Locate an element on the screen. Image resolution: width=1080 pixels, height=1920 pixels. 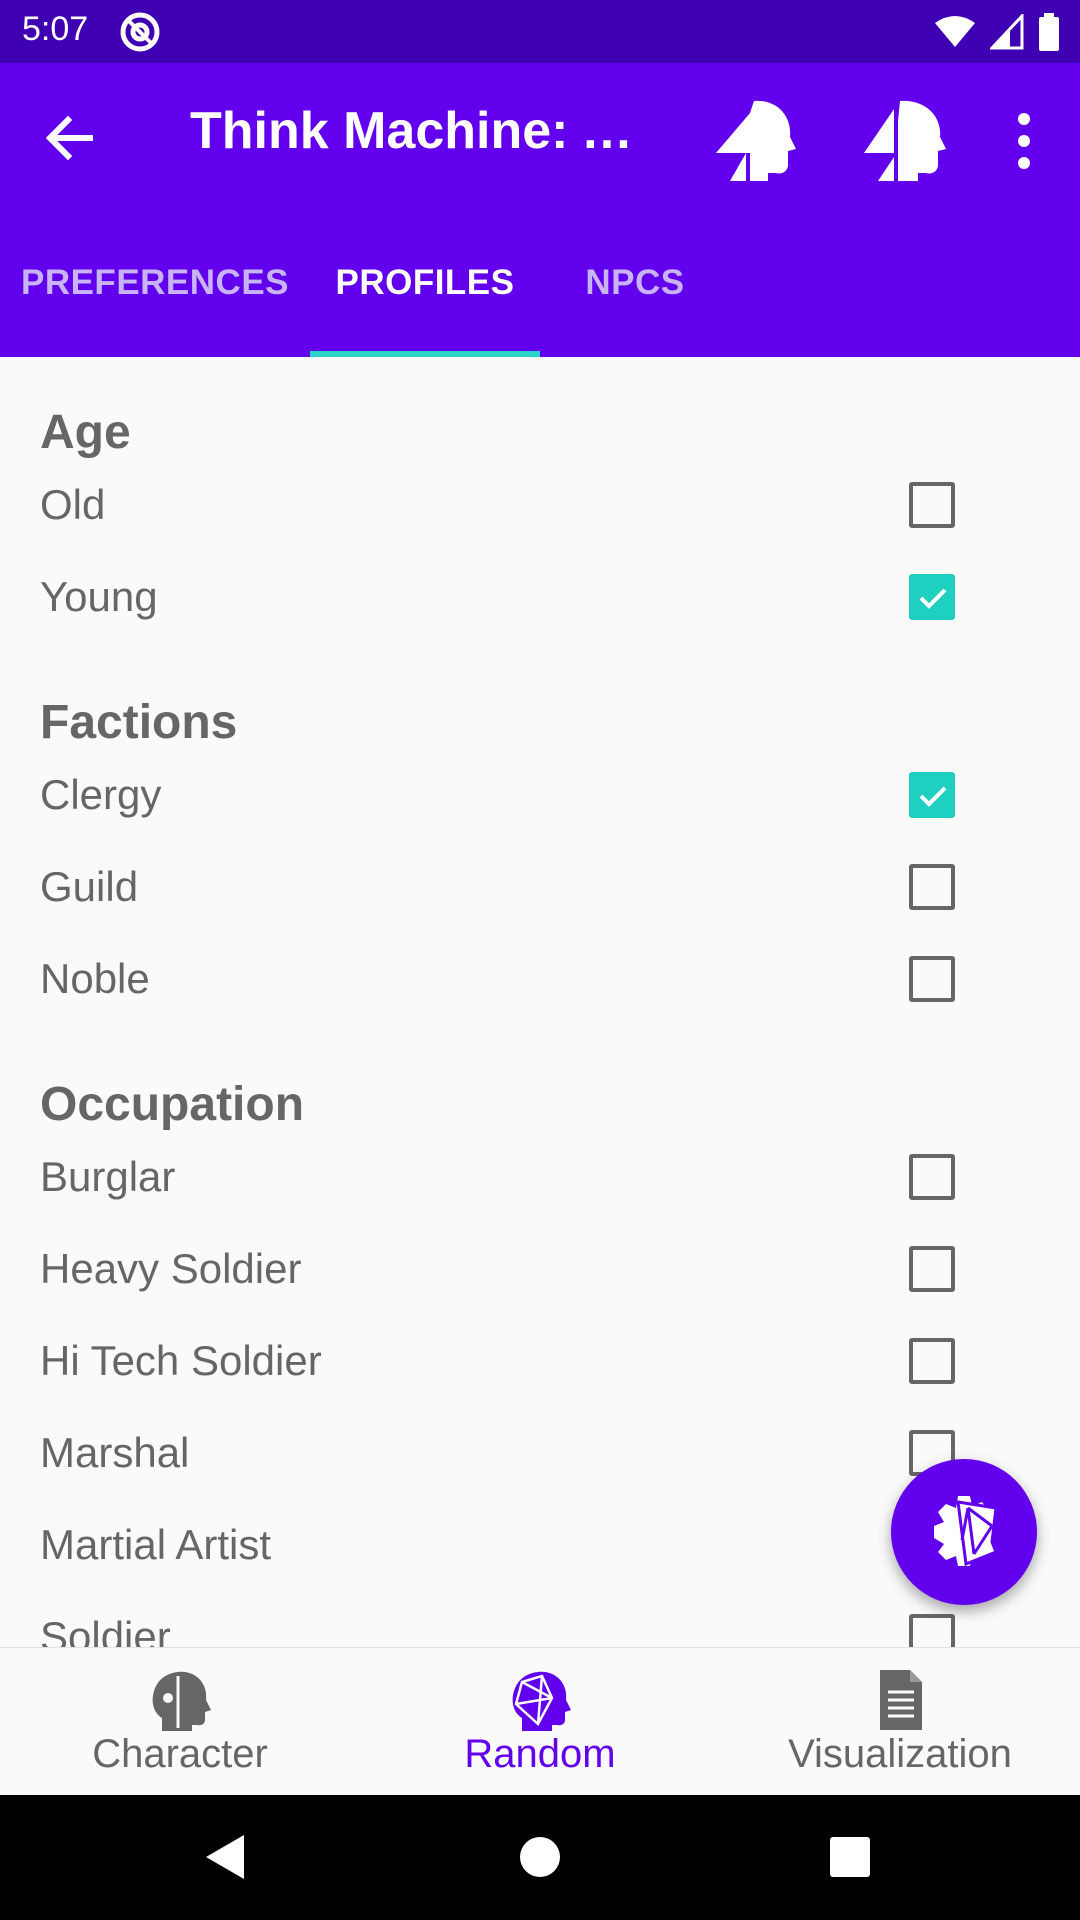
head-left-icon is located at coordinates (752, 139).